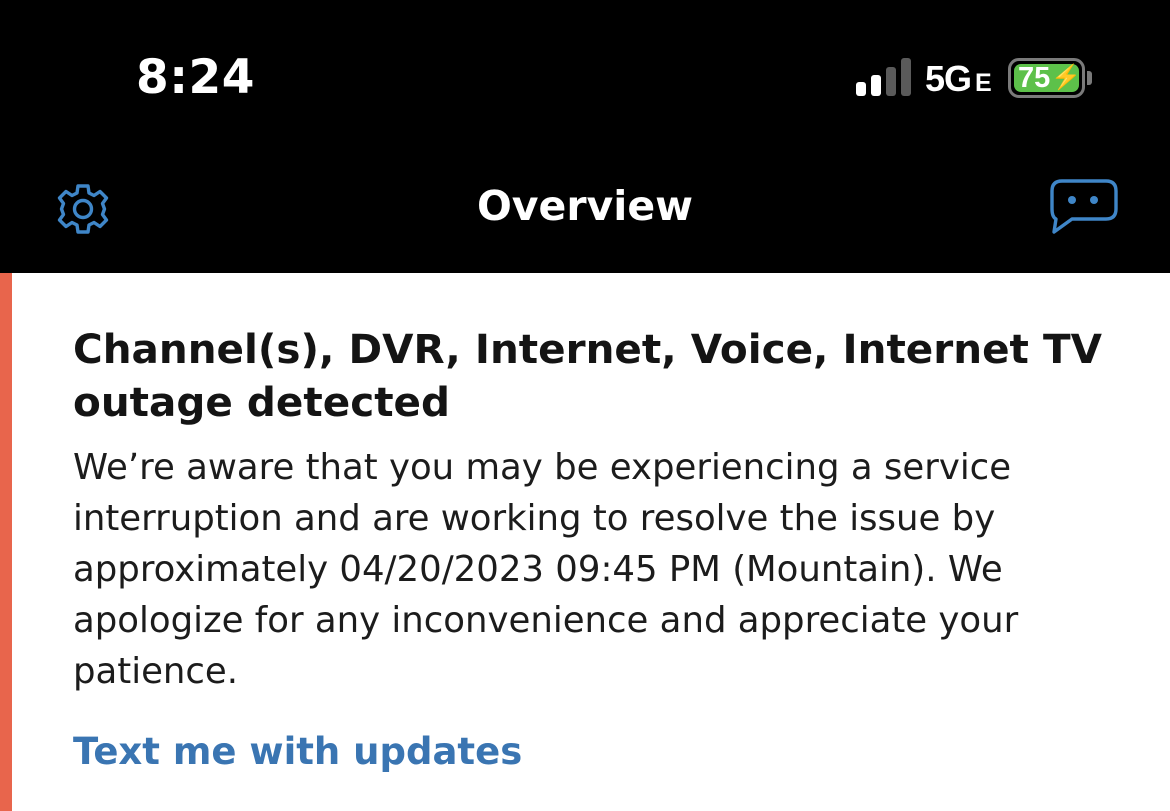 The height and width of the screenshot is (811, 1170). What do you see at coordinates (1066, 77) in the screenshot?
I see `charging-bolt-icon: ⚡` at bounding box center [1066, 77].